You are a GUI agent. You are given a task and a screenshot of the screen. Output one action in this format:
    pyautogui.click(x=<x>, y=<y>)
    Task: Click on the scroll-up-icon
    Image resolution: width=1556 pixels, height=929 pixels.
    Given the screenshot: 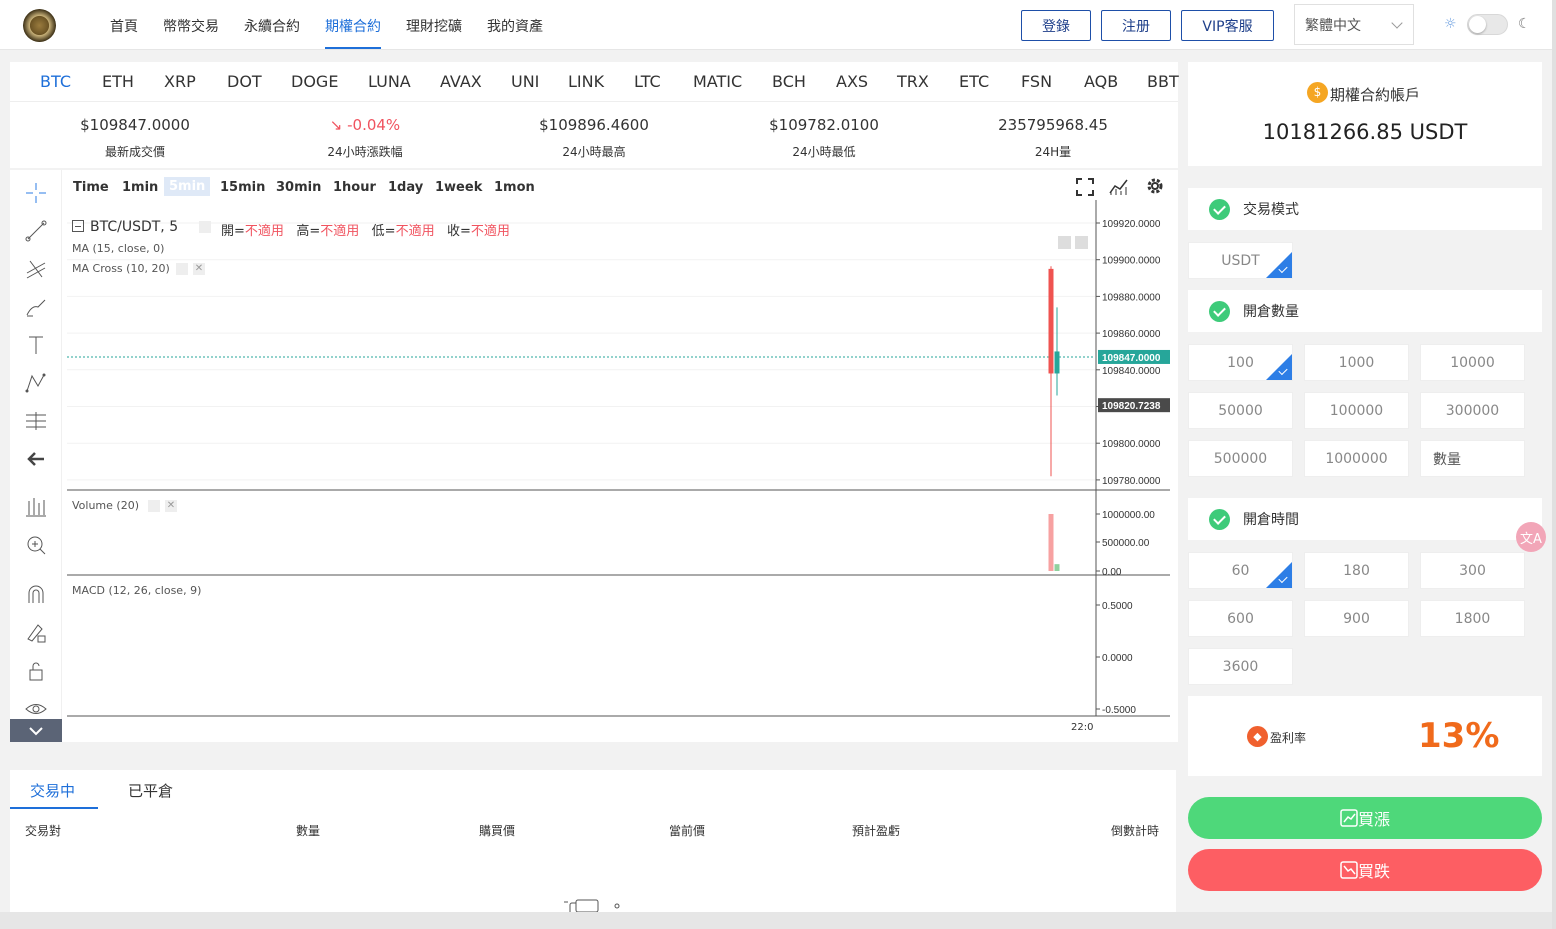 What is the action you would take?
    pyautogui.click(x=1081, y=242)
    